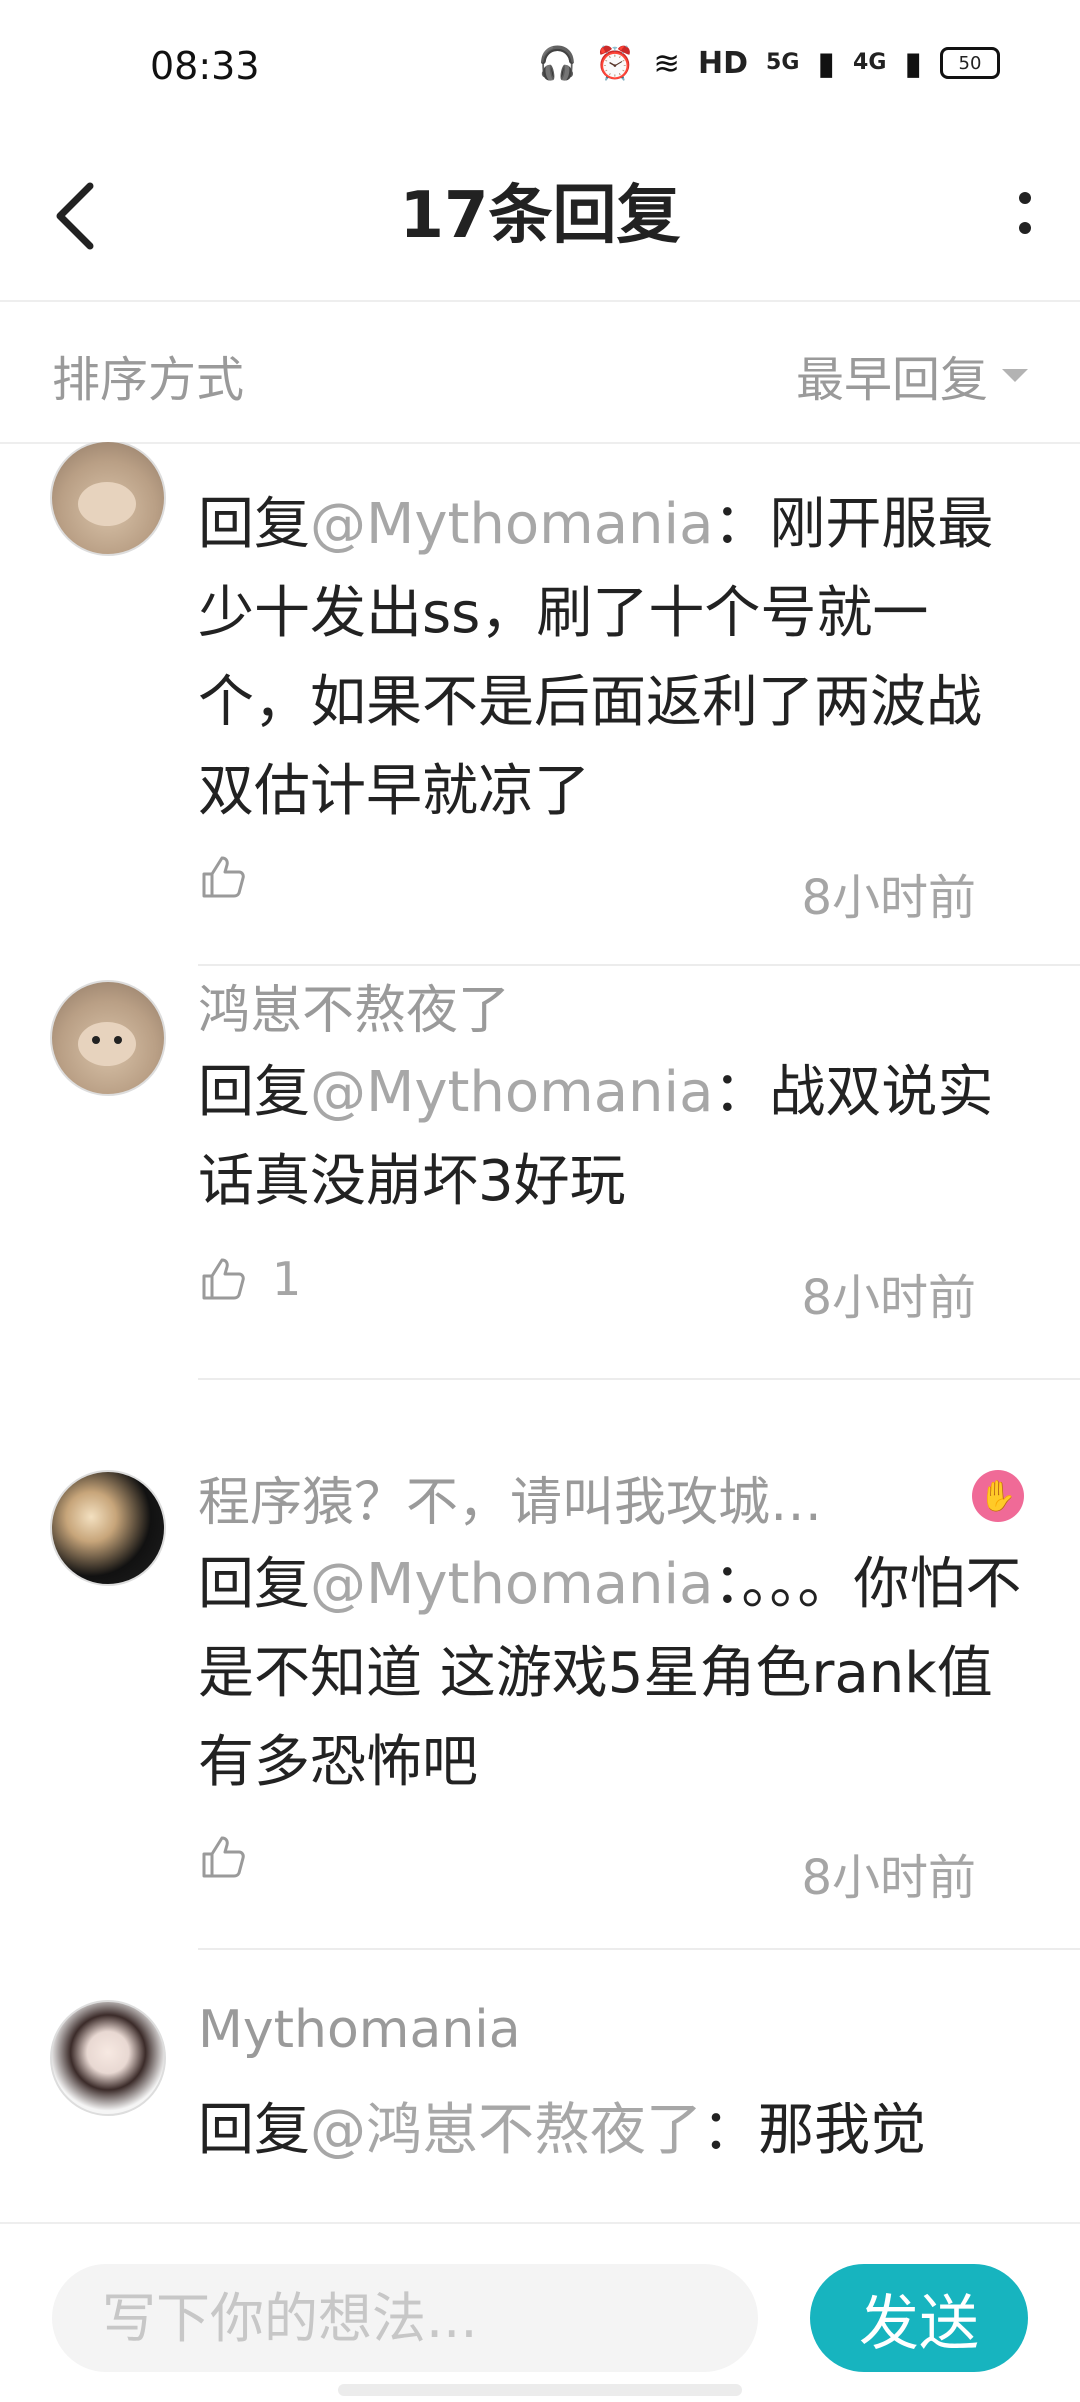  What do you see at coordinates (359, 2030) in the screenshot?
I see `username: Mythomania` at bounding box center [359, 2030].